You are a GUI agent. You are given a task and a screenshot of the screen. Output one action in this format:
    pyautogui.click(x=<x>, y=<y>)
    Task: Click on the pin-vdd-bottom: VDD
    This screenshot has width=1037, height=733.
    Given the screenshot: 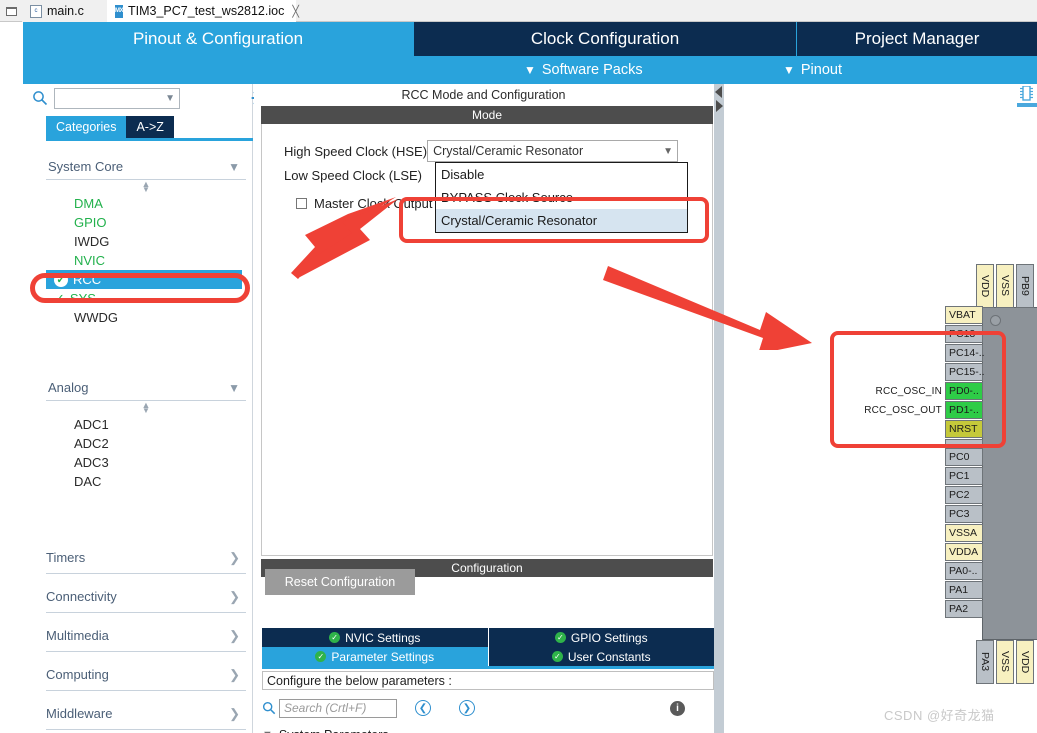 What is the action you would take?
    pyautogui.click(x=1025, y=662)
    